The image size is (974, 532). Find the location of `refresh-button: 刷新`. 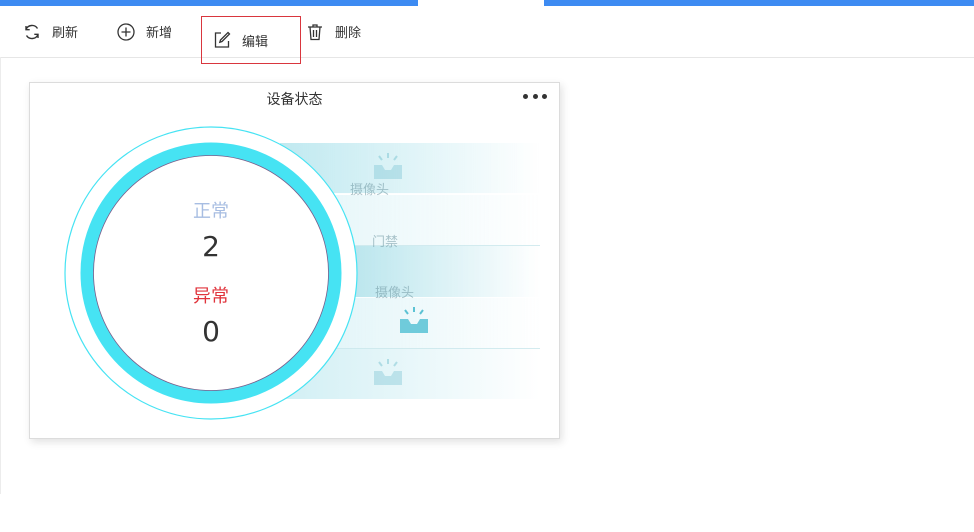

refresh-button: 刷新 is located at coordinates (50, 31).